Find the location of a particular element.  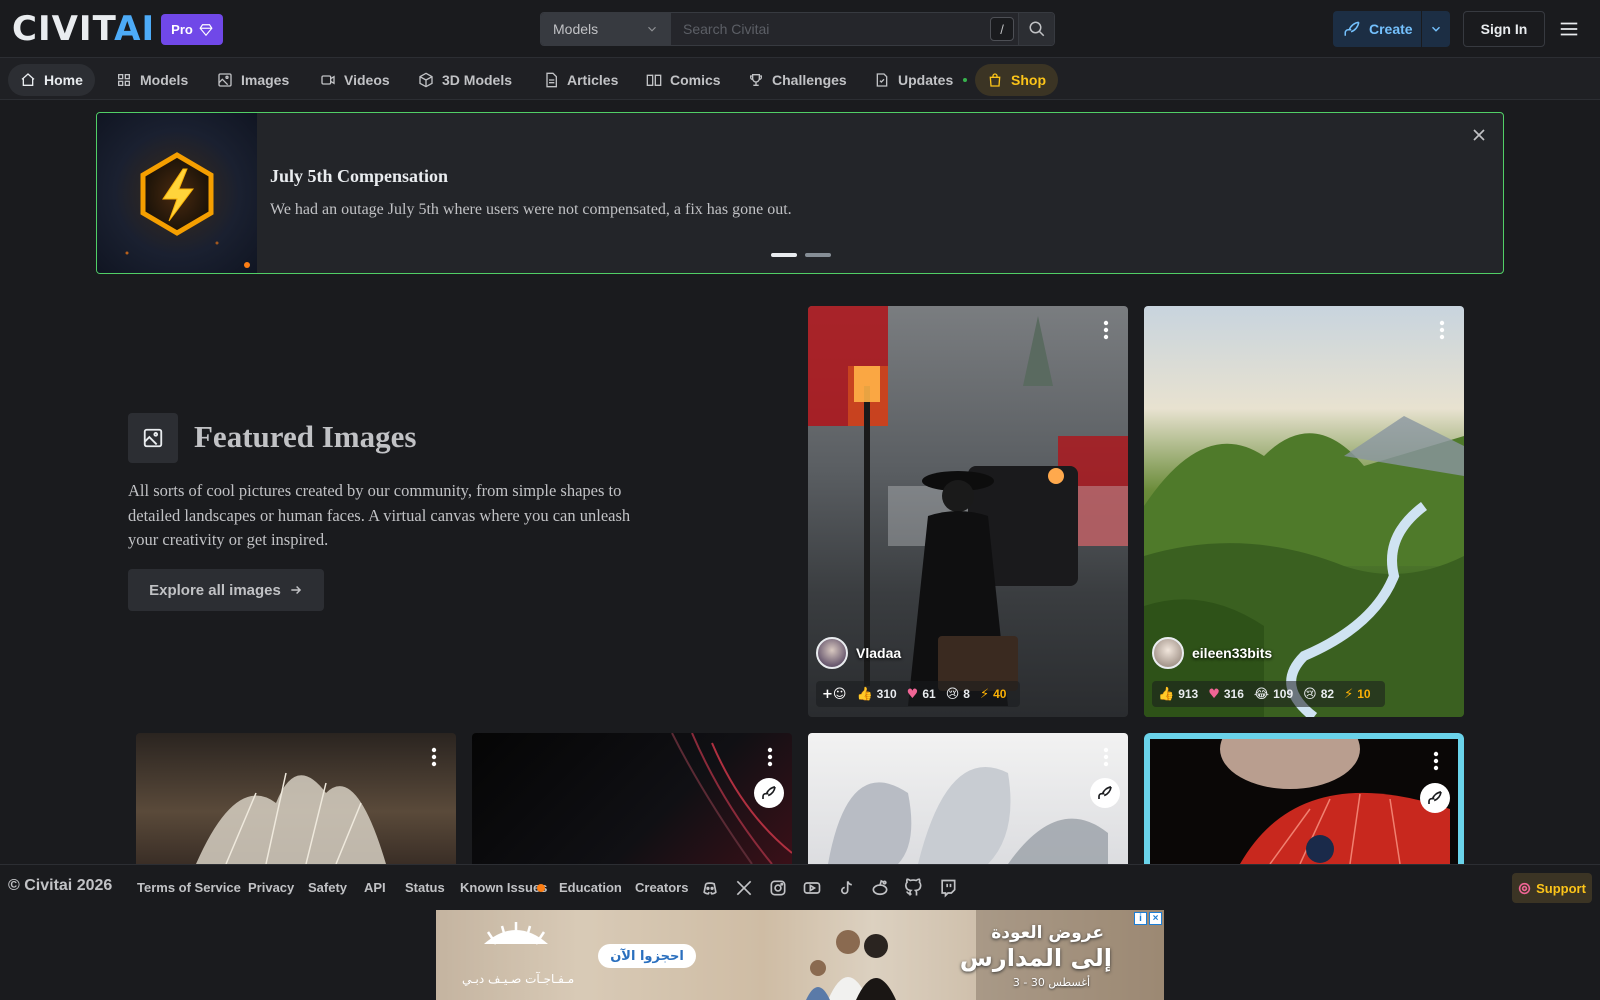

ad-cta-button: احجزوا الآن is located at coordinates (647, 956).